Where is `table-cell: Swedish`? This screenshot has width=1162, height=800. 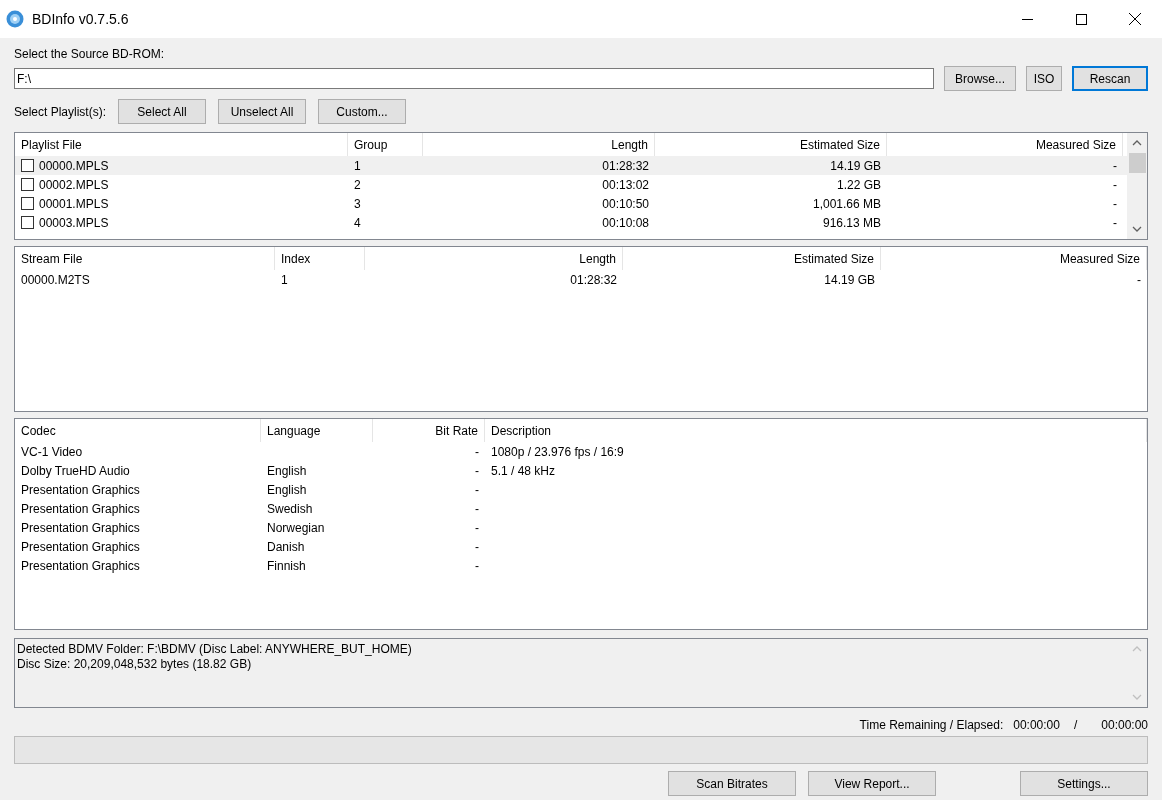
table-cell: Swedish is located at coordinates (290, 508).